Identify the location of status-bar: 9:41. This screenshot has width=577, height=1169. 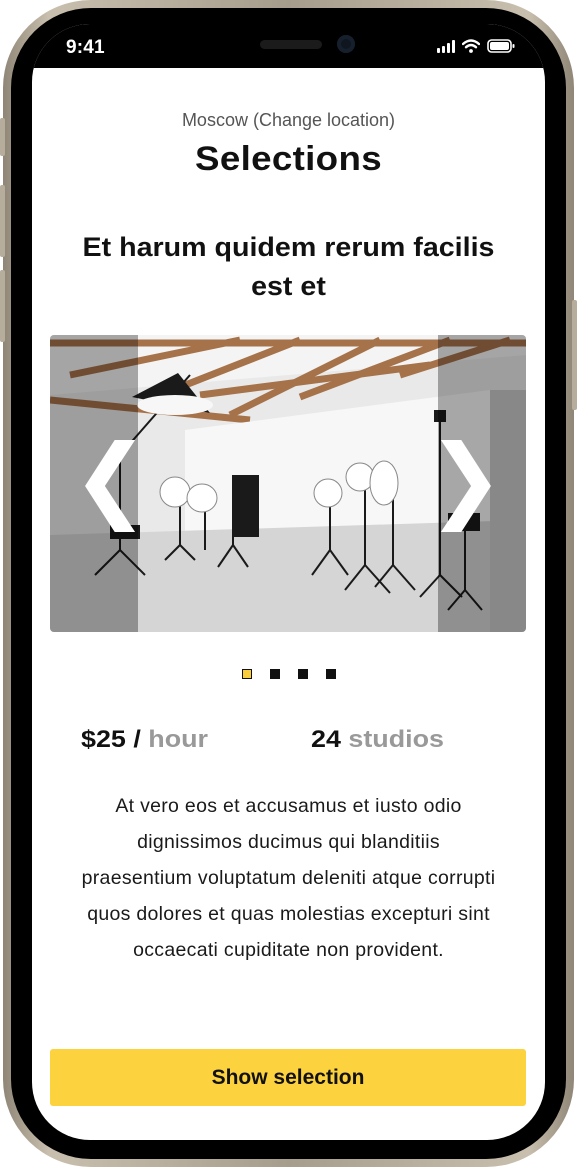
(288, 46).